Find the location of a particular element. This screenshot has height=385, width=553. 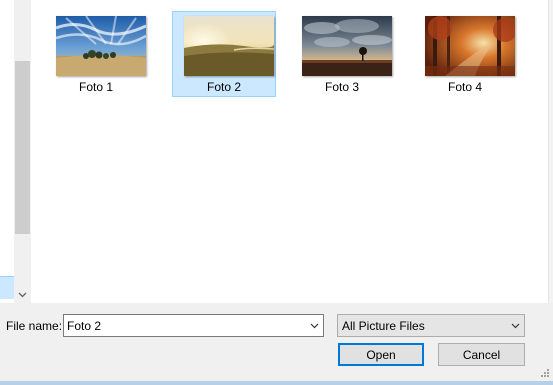

desert-sky-thumbnail is located at coordinates (101, 46).